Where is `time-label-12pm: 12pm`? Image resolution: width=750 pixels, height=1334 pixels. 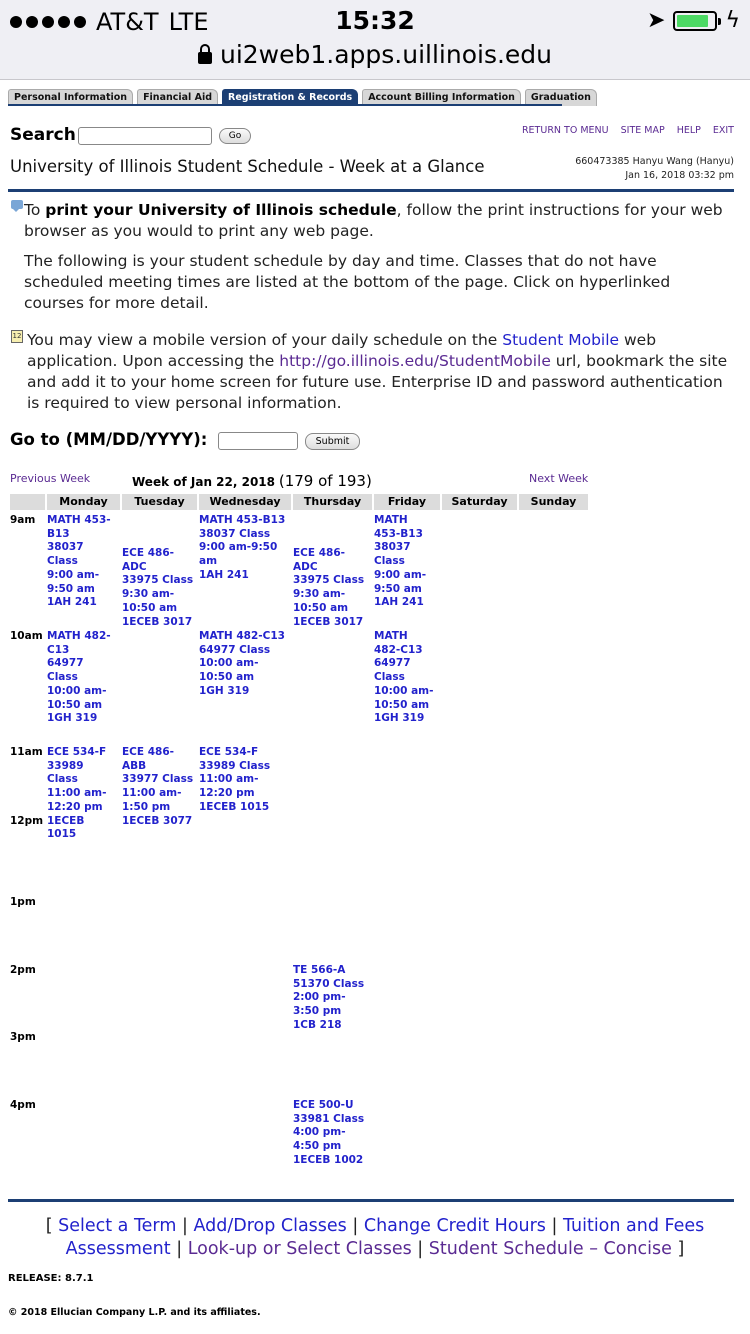 time-label-12pm: 12pm is located at coordinates (27, 821).